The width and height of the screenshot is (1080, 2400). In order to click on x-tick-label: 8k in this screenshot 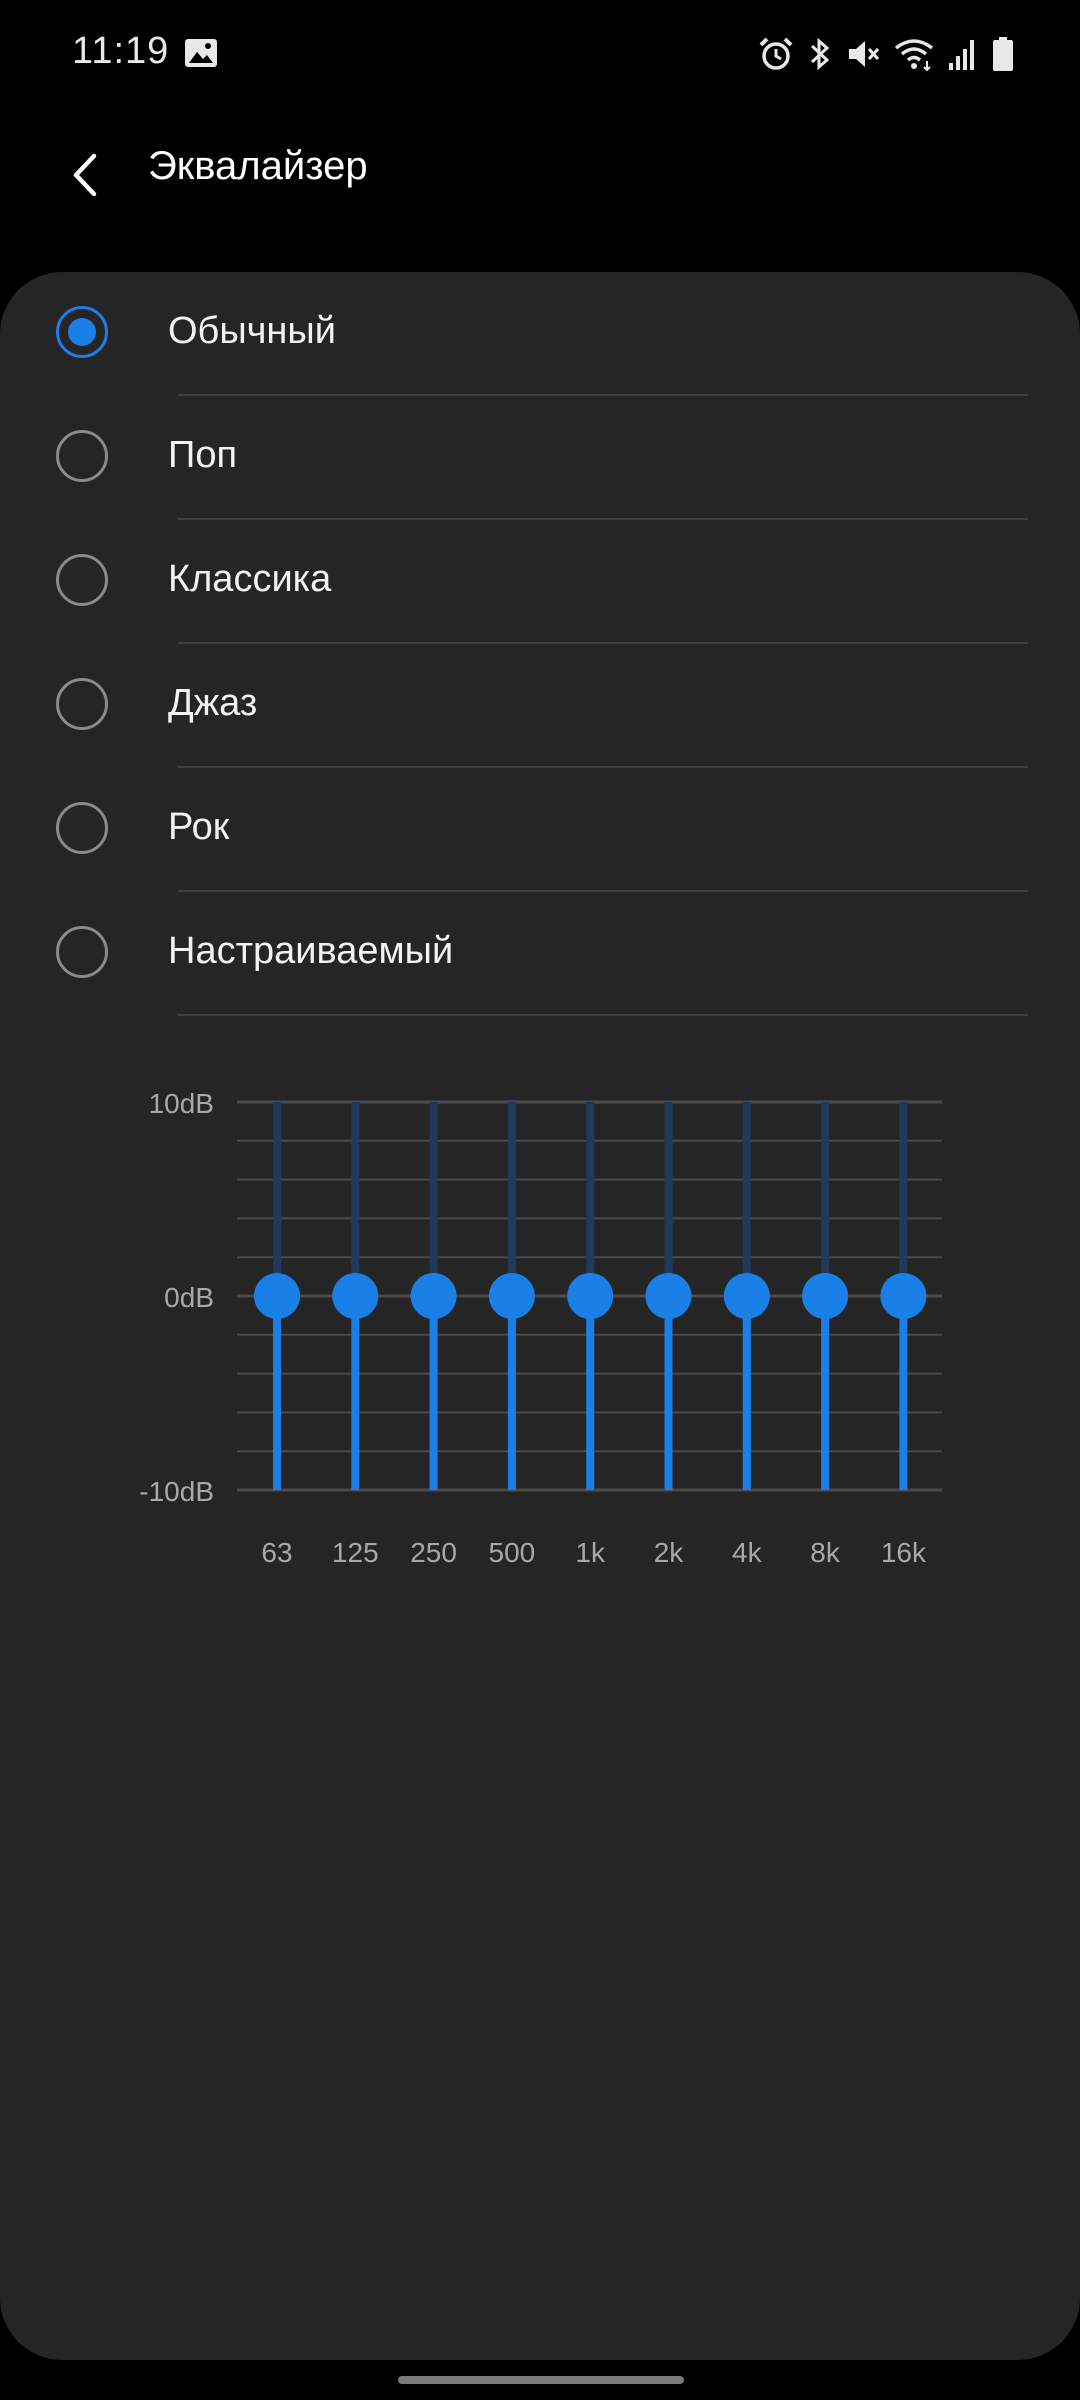, I will do `click(825, 1552)`.